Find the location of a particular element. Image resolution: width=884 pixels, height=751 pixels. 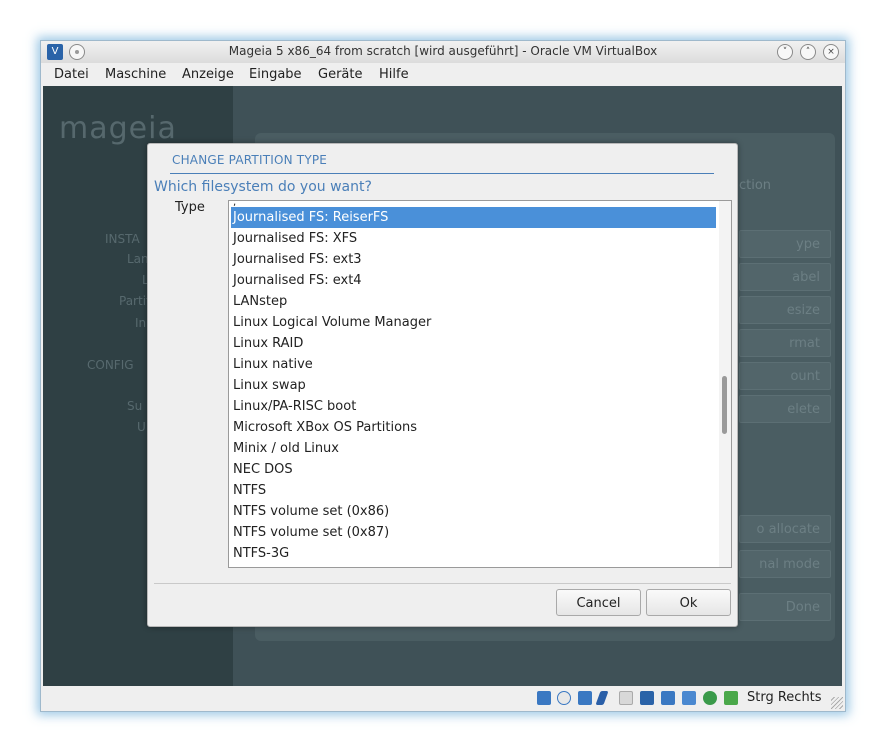

sidebar-step: CONFIG is located at coordinates (110, 365).